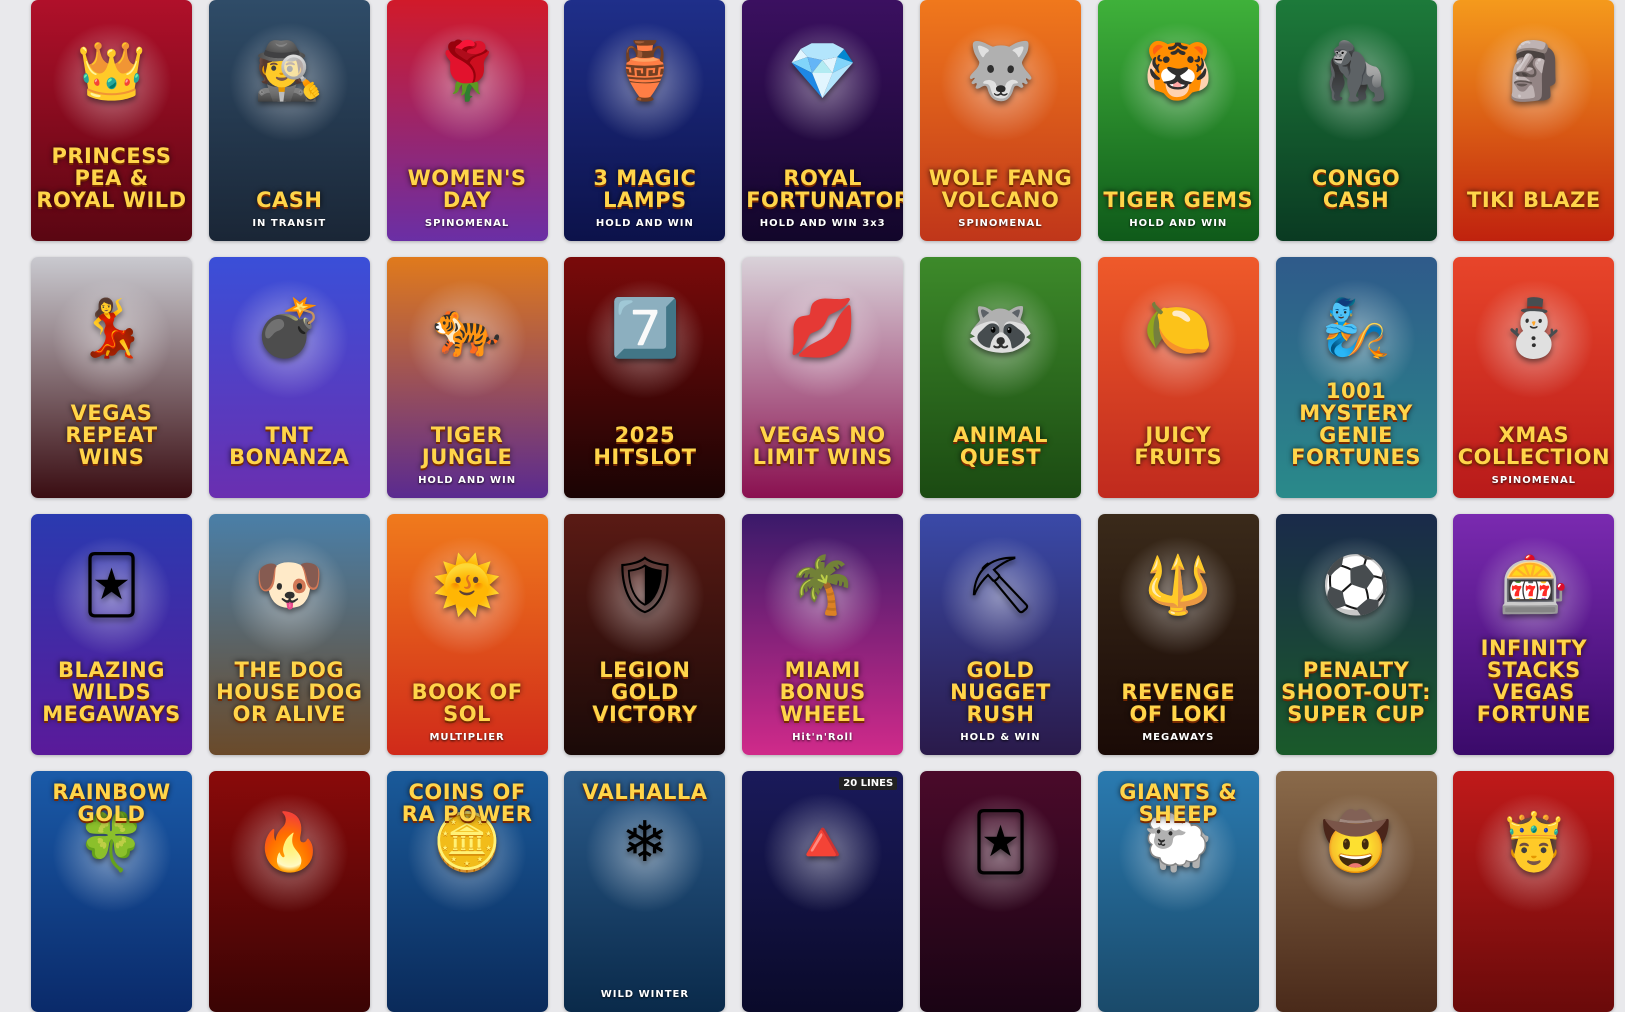  What do you see at coordinates (1178, 199) in the screenshot?
I see `game-title: TIGER GEMS` at bounding box center [1178, 199].